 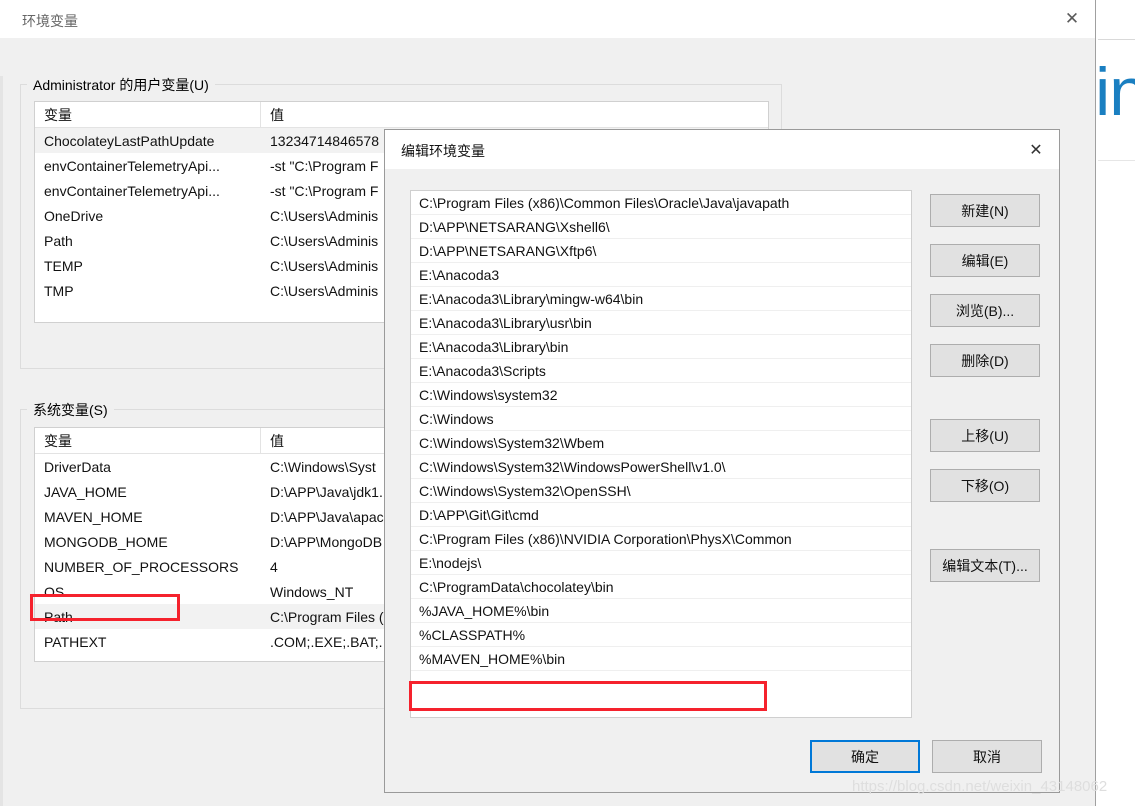 What do you see at coordinates (85, 491) in the screenshot?
I see `variable-name-cell: JAVA_HOME` at bounding box center [85, 491].